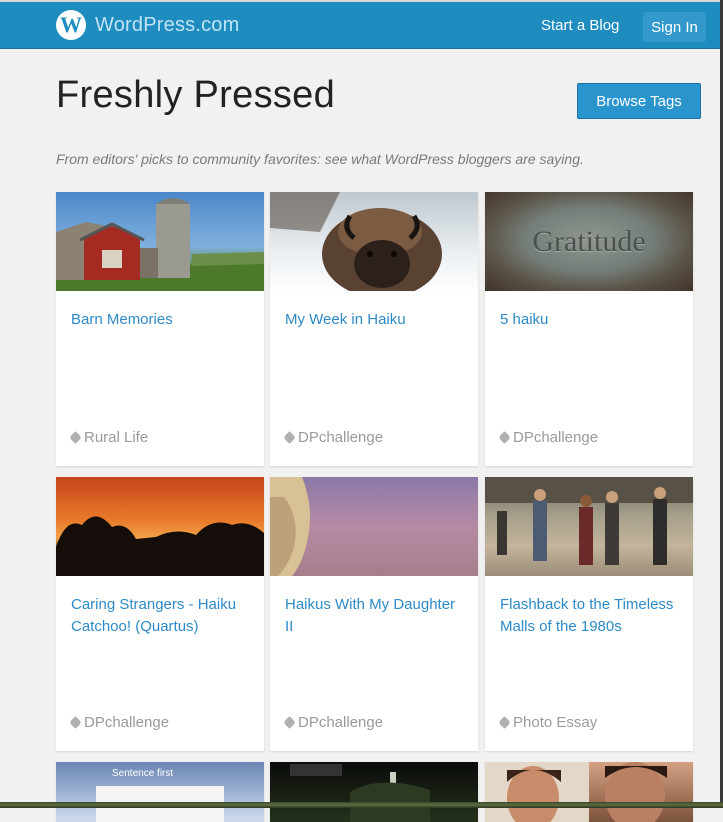  Describe the element at coordinates (591, 320) in the screenshot. I see `post-title: 5 haiku` at that location.